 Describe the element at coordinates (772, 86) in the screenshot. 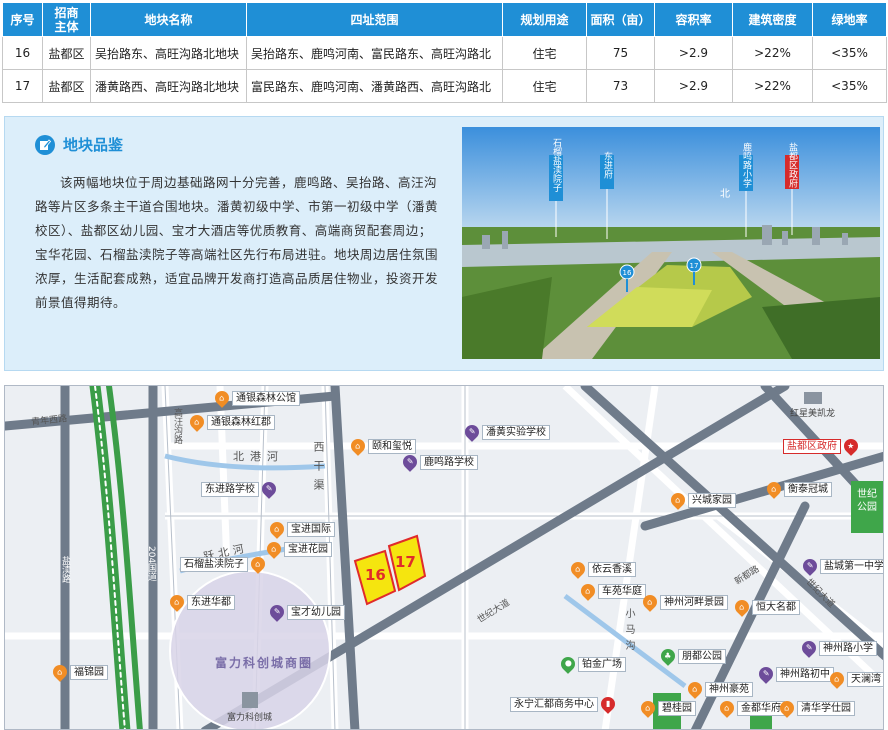

I see `cell-density: >22%` at that location.